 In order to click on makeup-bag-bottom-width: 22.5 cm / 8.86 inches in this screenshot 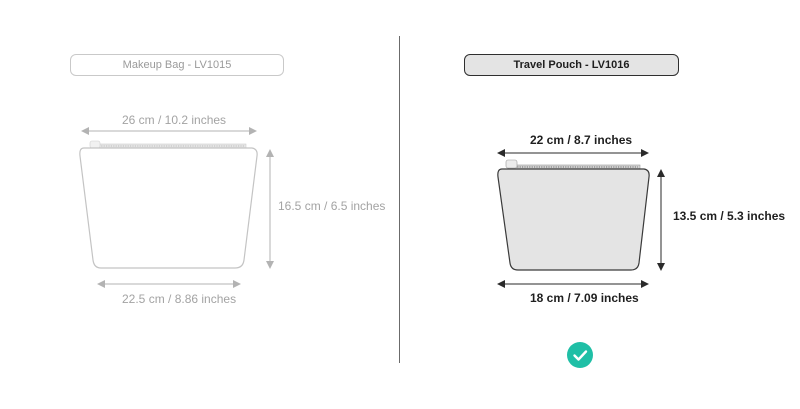, I will do `click(179, 299)`.